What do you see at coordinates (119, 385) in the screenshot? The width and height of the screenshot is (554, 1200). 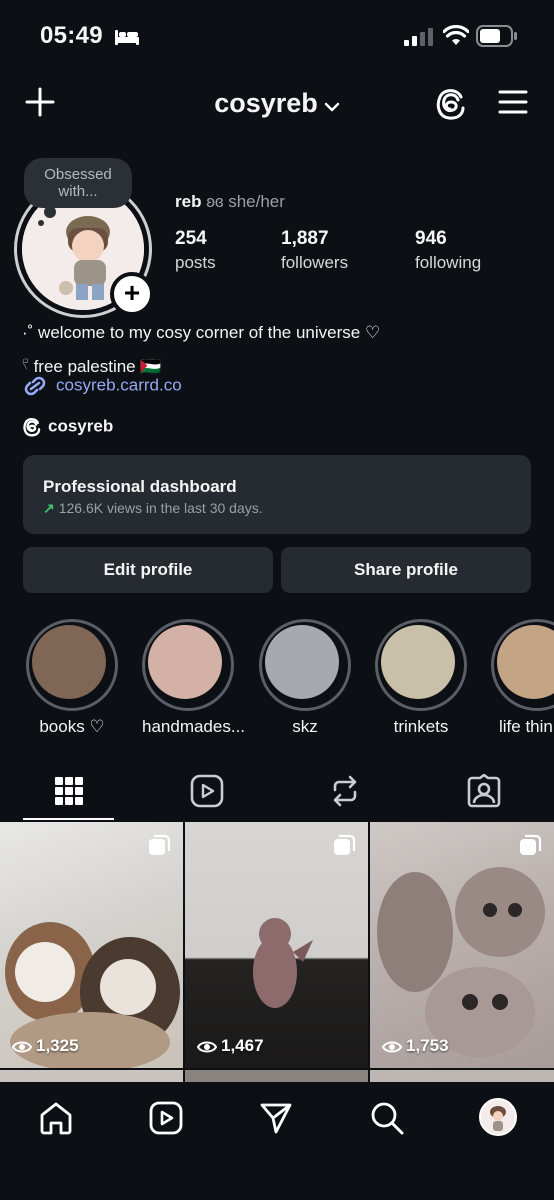 I see `bio-link-text: cosyreb.carrd.co` at bounding box center [119, 385].